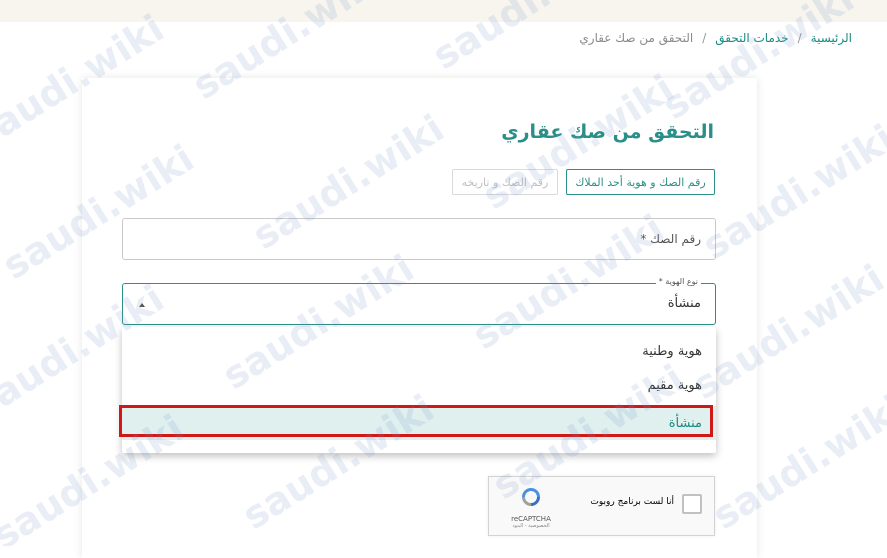 The image size is (887, 558). I want to click on recaptcha-brand: reCAPTCHA, so click(531, 519).